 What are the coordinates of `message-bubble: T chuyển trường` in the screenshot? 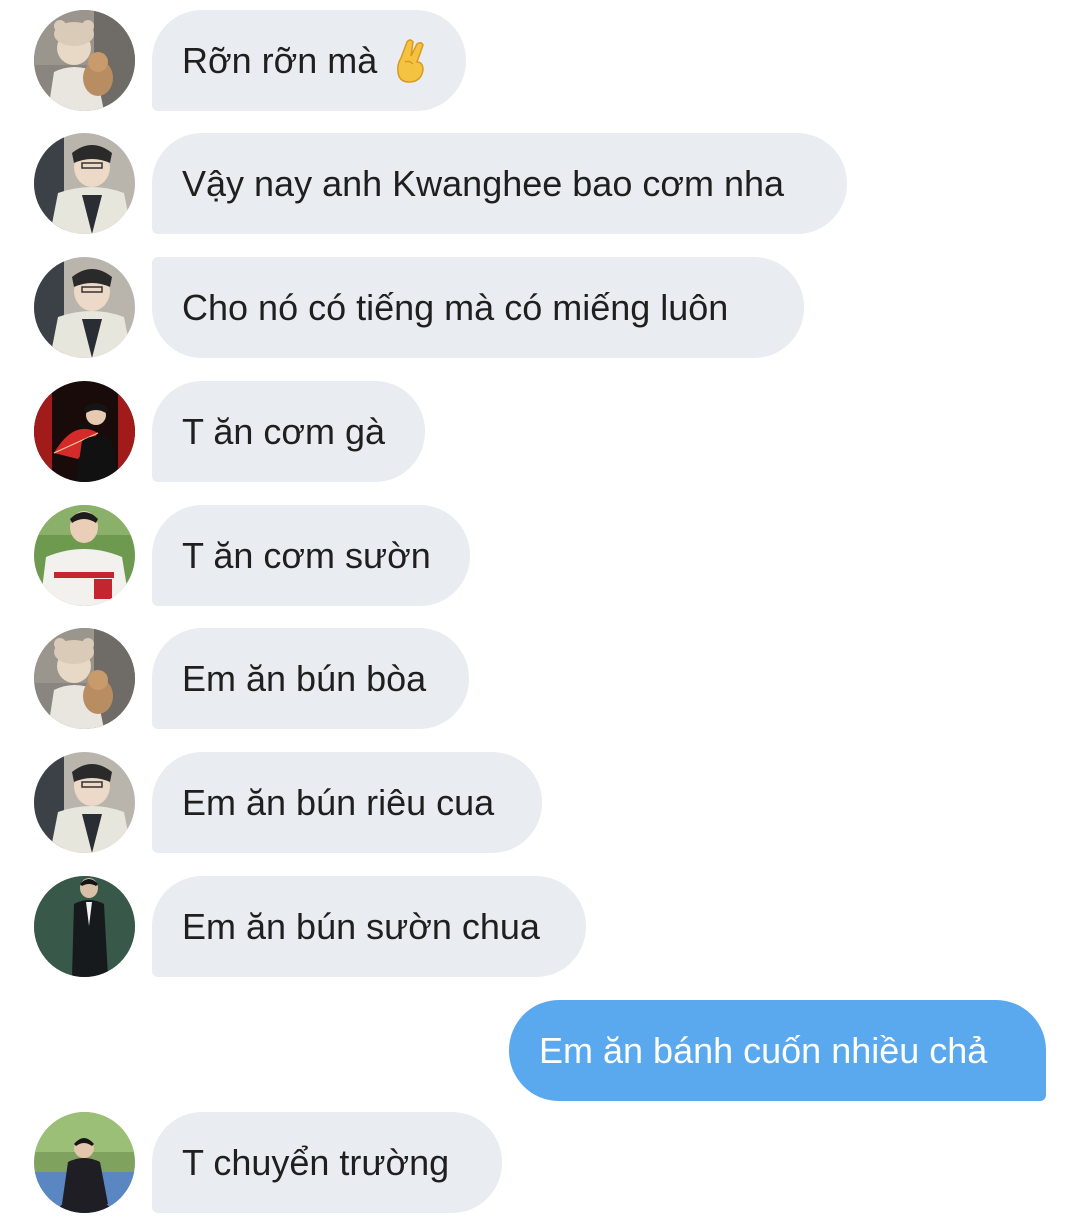 It's located at (327, 1162).